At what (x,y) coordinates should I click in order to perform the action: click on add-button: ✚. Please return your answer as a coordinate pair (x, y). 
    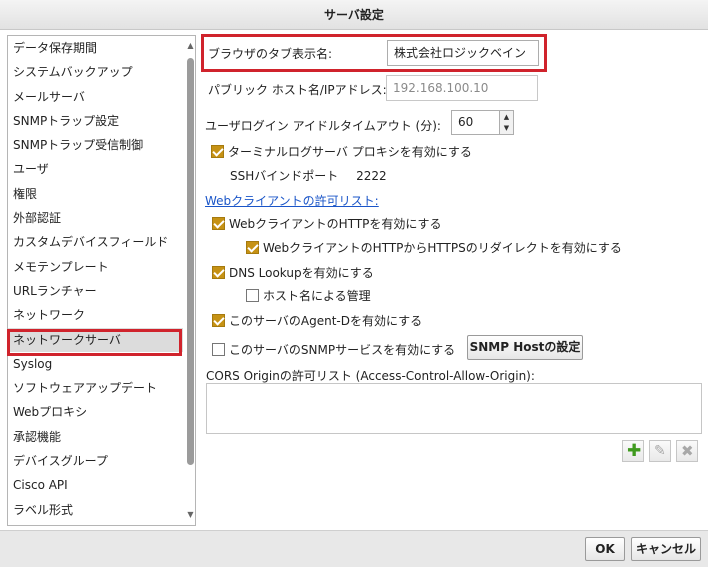
    Looking at the image, I should click on (633, 451).